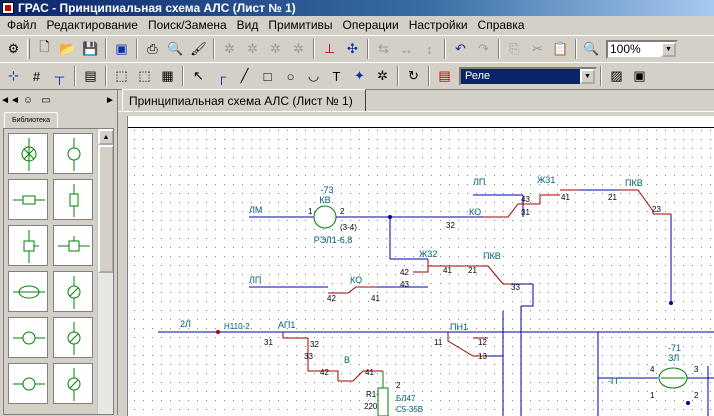  I want to click on vertical-space-icon: ↕, so click(430, 49).